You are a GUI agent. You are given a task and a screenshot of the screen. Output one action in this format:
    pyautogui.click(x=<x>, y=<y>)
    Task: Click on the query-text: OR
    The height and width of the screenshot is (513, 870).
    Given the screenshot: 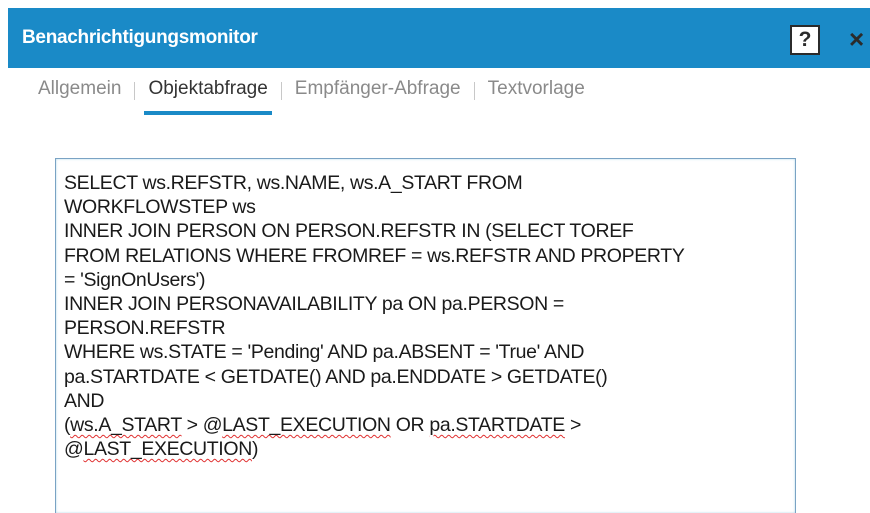 What is the action you would take?
    pyautogui.click(x=410, y=425)
    